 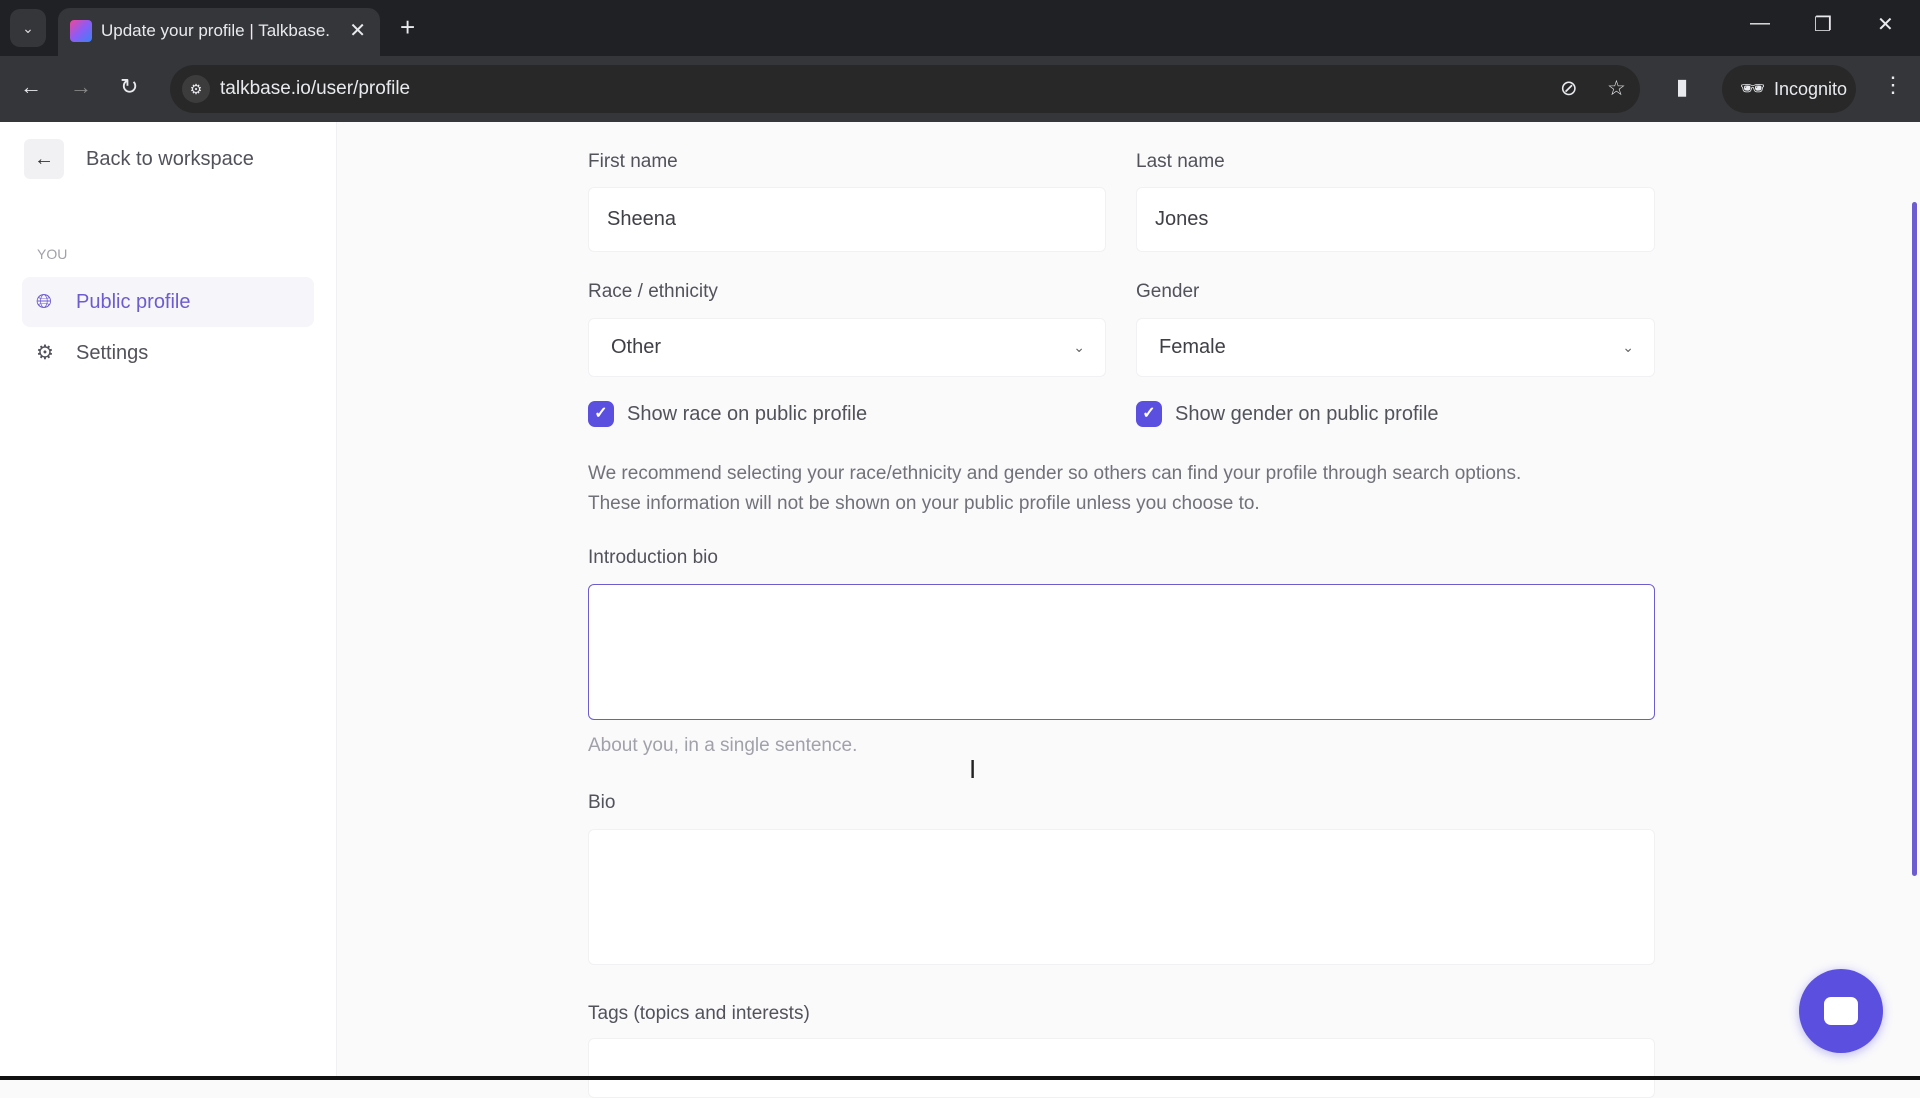 What do you see at coordinates (52, 254) in the screenshot?
I see `sidebar-section-label: YOU` at bounding box center [52, 254].